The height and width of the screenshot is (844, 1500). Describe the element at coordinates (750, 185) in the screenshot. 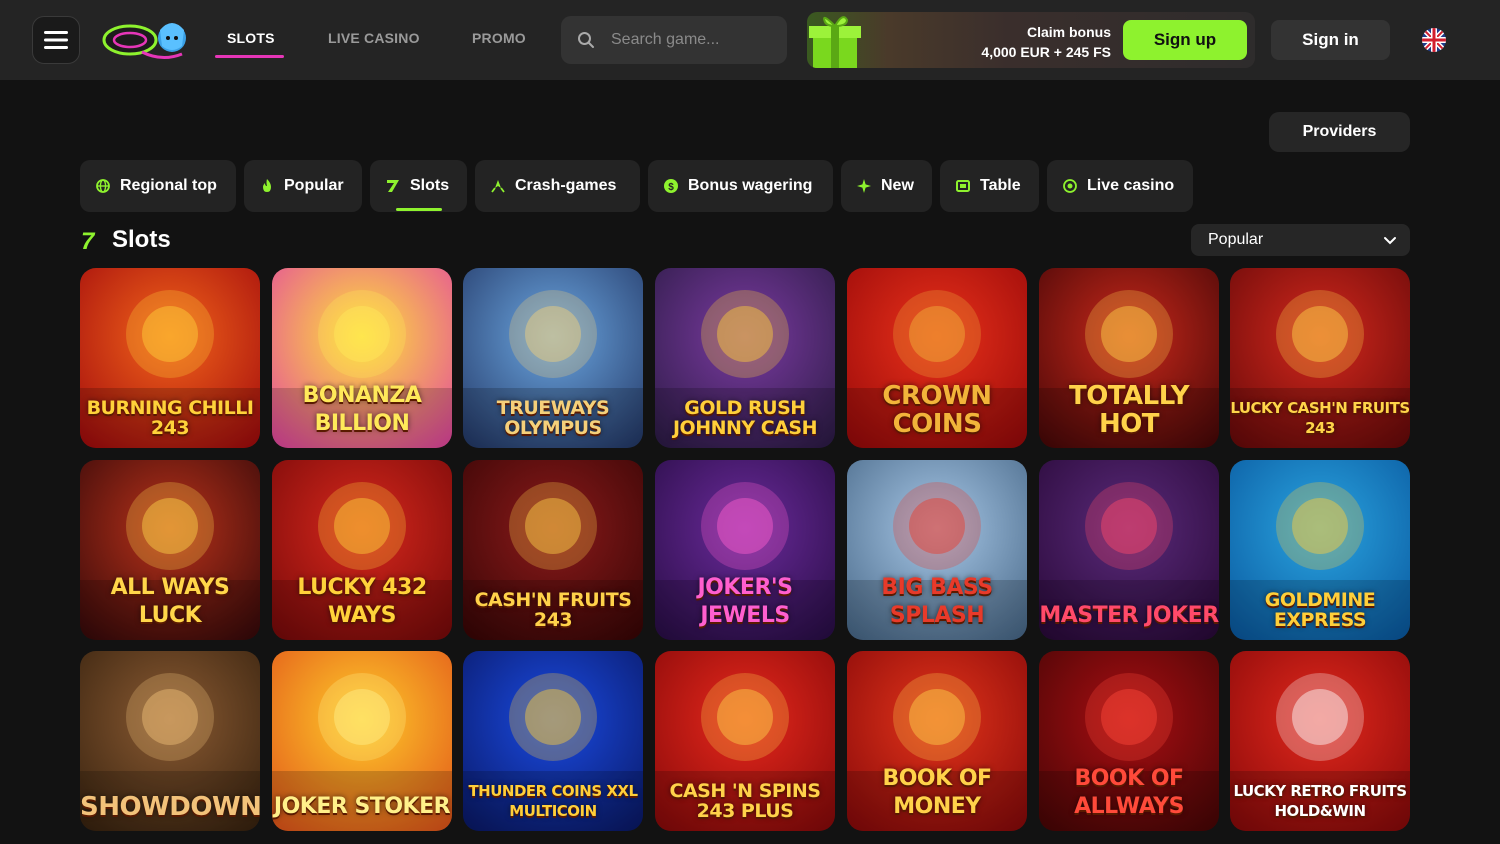

I see `tab-label: Bonus wagering` at that location.